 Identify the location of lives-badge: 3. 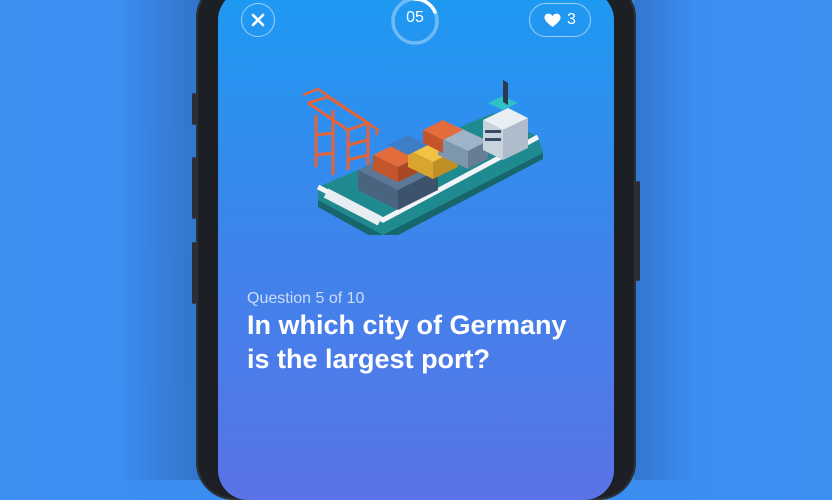
(560, 20).